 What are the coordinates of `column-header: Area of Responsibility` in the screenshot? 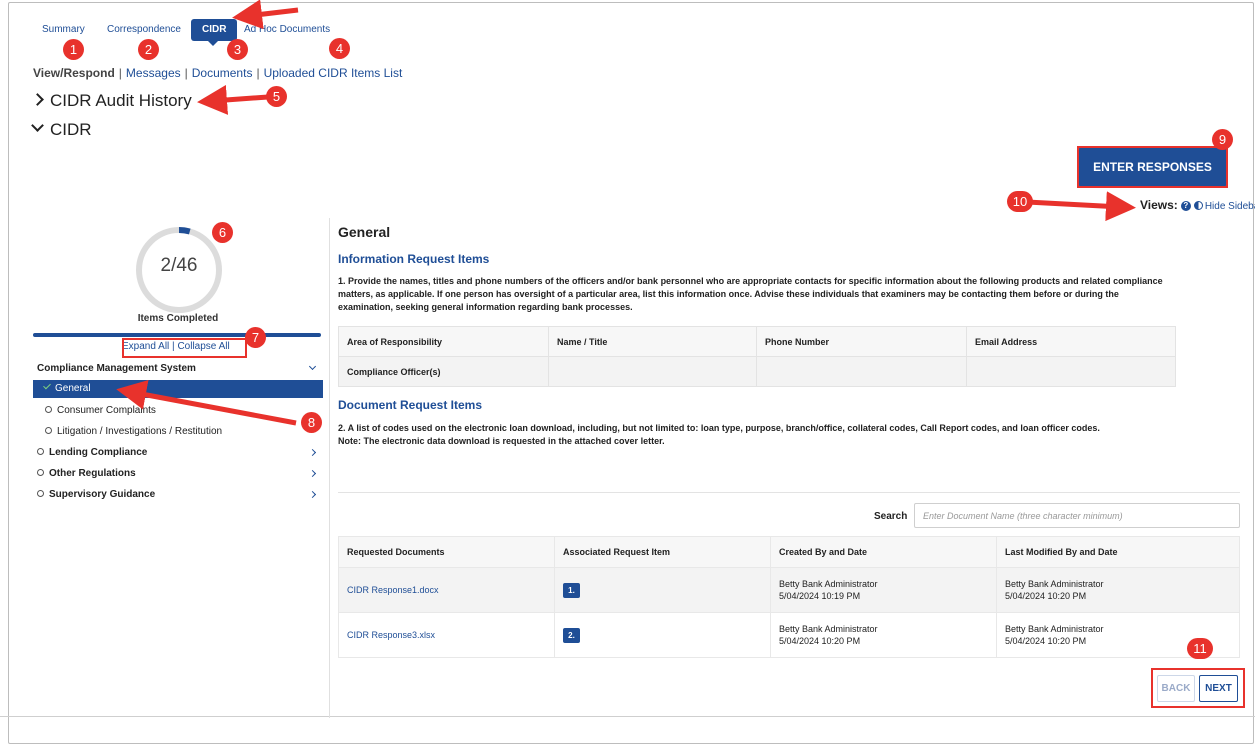 It's located at (443, 341).